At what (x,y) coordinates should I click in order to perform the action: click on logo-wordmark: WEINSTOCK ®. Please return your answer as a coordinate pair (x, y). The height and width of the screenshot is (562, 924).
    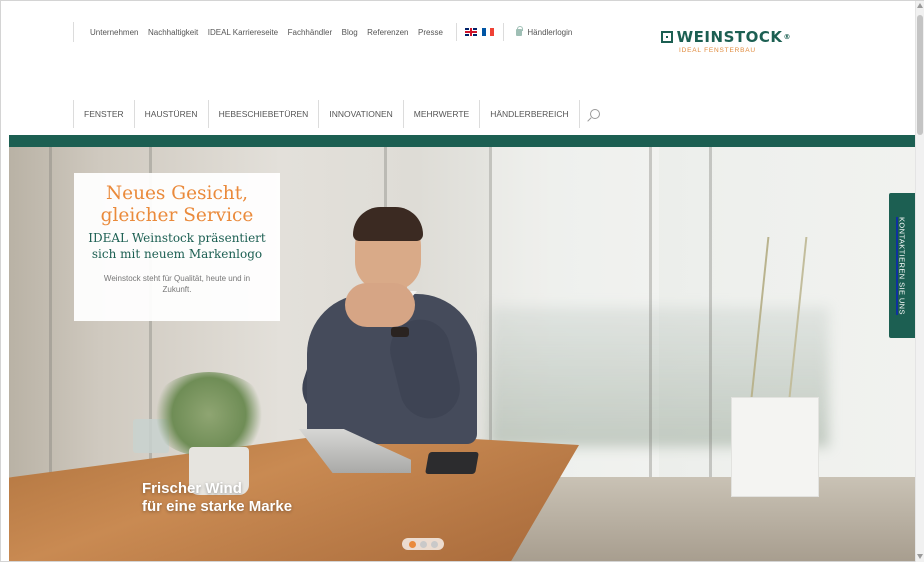
    Looking at the image, I should click on (726, 37).